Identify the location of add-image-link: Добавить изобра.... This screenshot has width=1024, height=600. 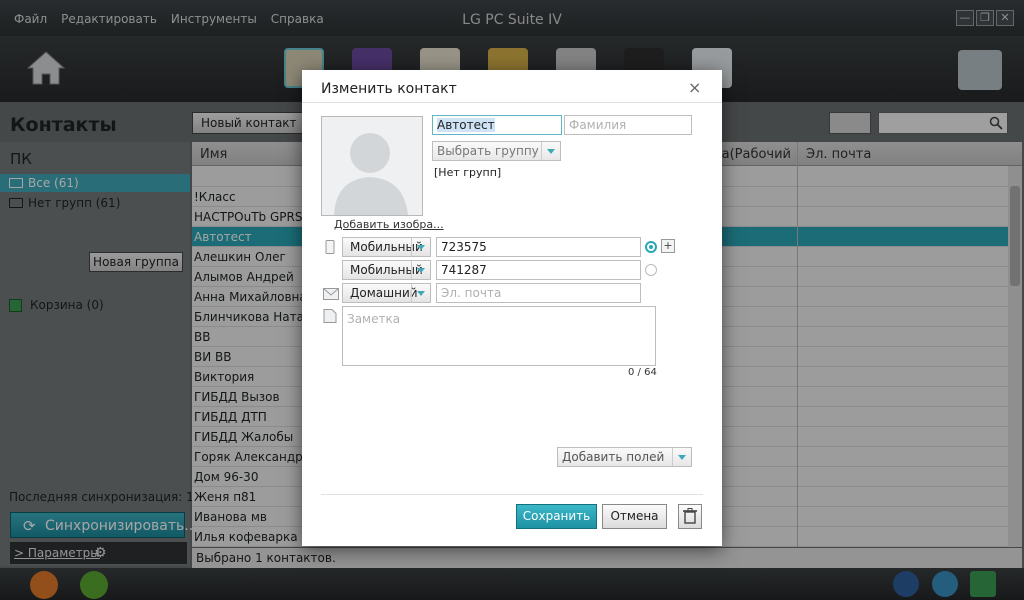
(389, 224).